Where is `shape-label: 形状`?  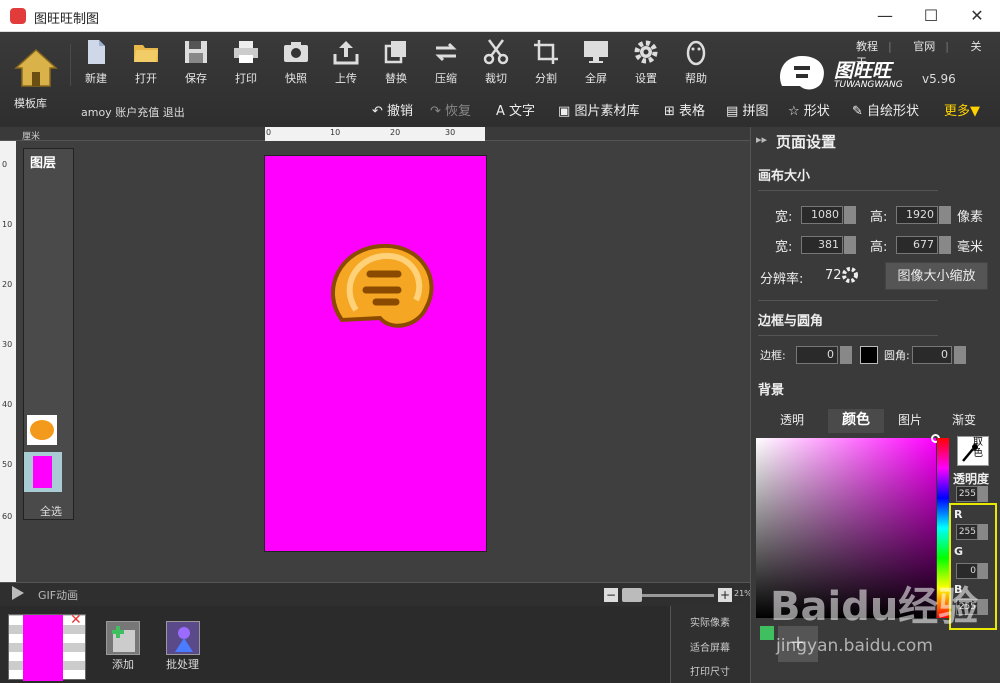
shape-label: 形状 is located at coordinates (816, 111).